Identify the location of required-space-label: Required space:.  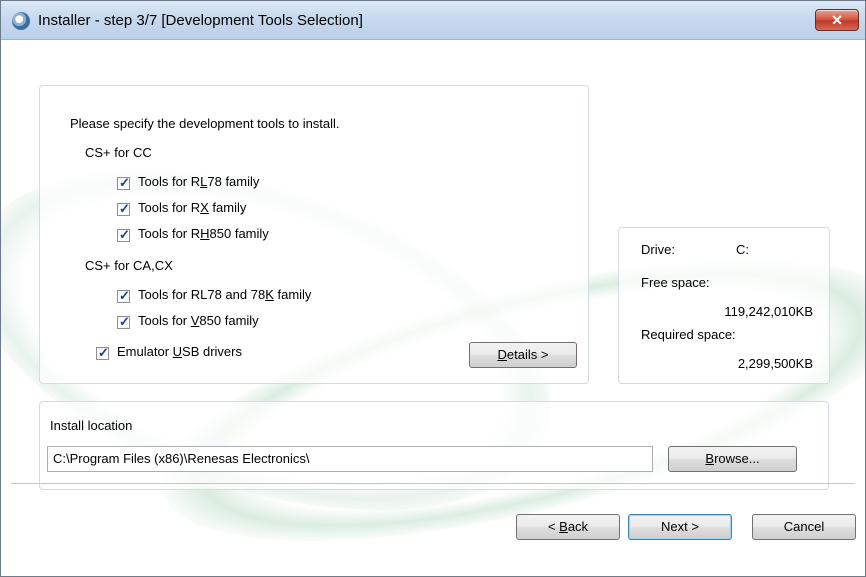
(688, 334).